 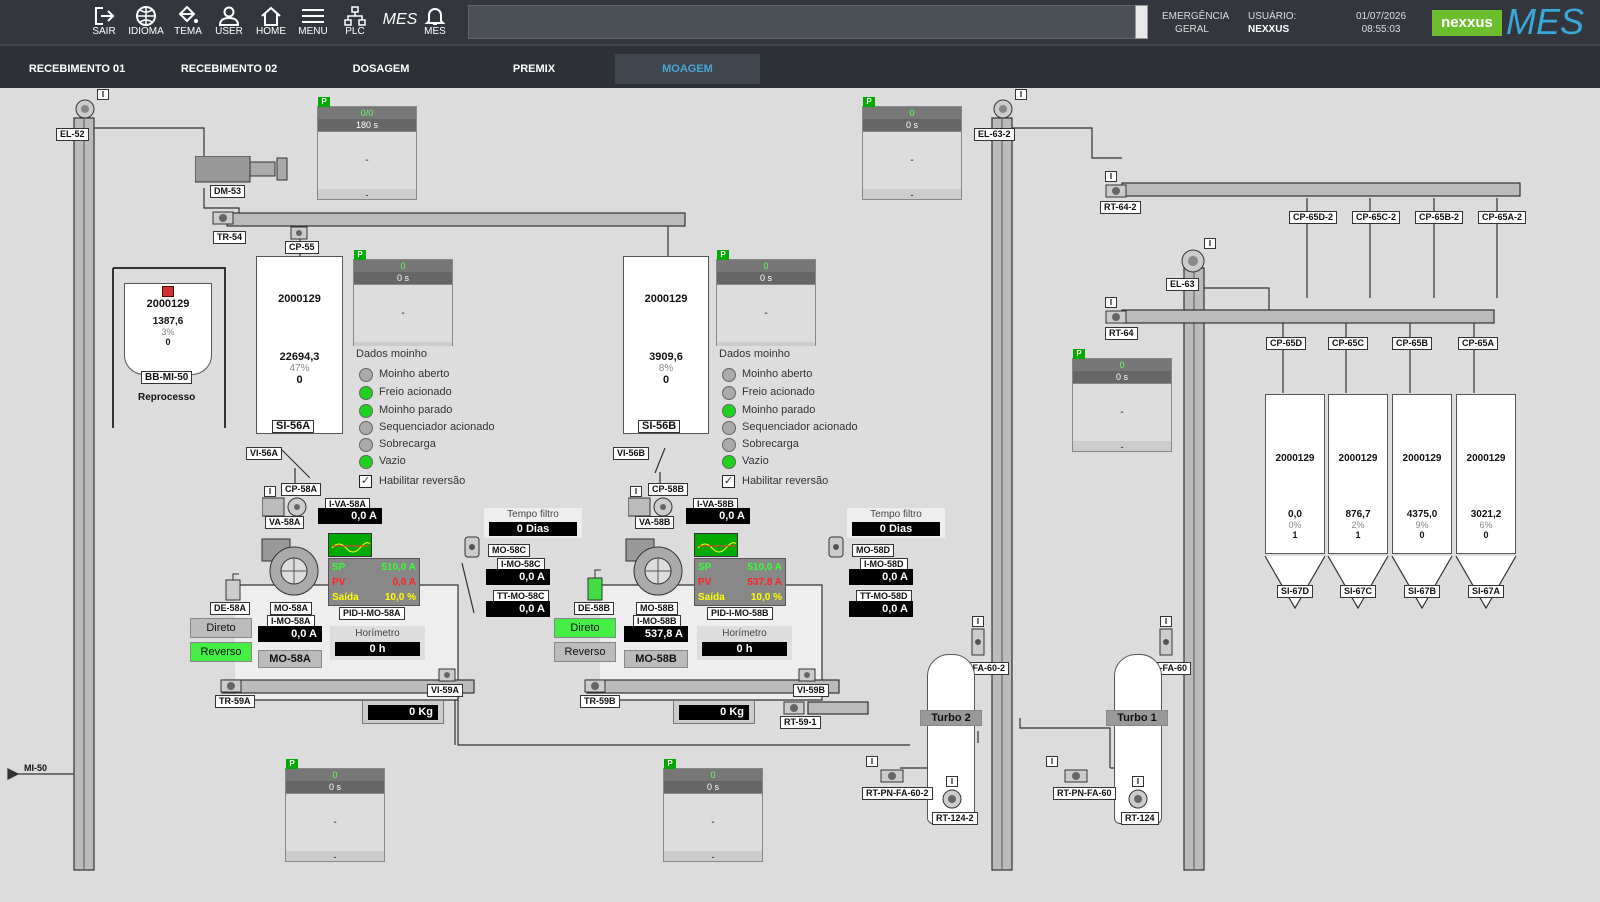 What do you see at coordinates (740, 613) in the screenshot?
I see `pid58b-tag: PID-I-MO-58B` at bounding box center [740, 613].